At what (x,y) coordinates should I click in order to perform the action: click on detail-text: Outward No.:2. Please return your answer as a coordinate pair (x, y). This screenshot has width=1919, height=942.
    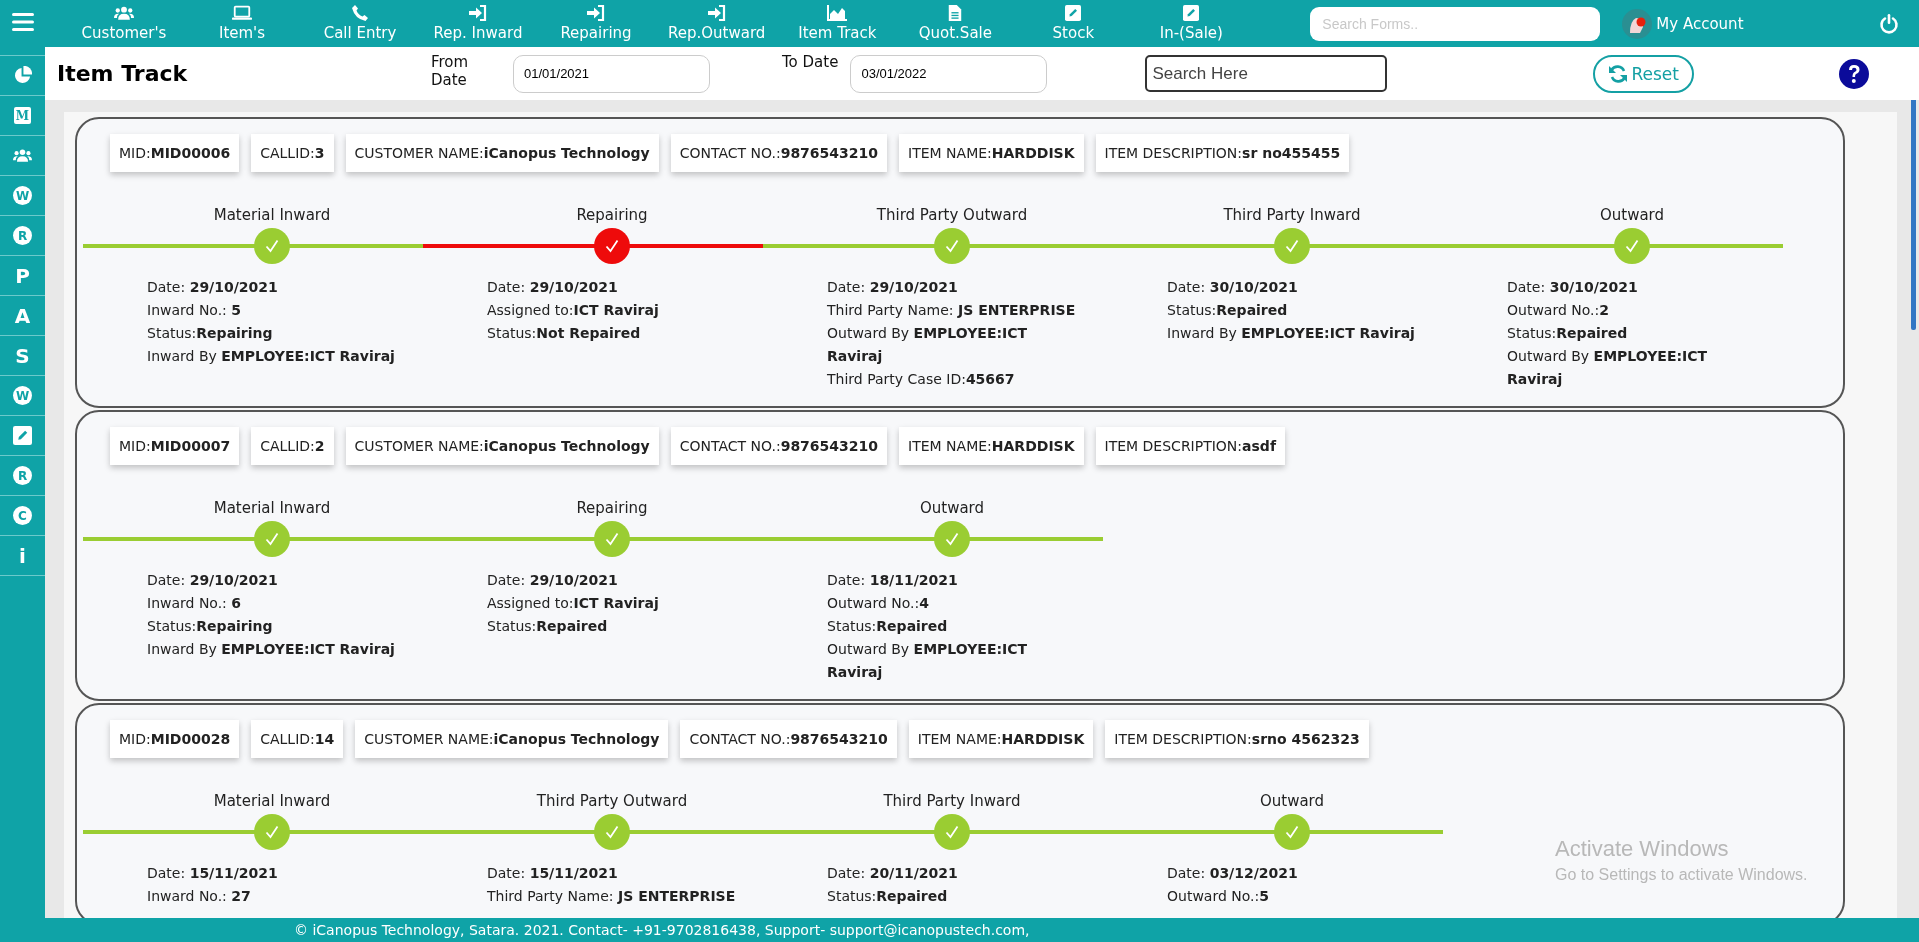
    Looking at the image, I should click on (1558, 310).